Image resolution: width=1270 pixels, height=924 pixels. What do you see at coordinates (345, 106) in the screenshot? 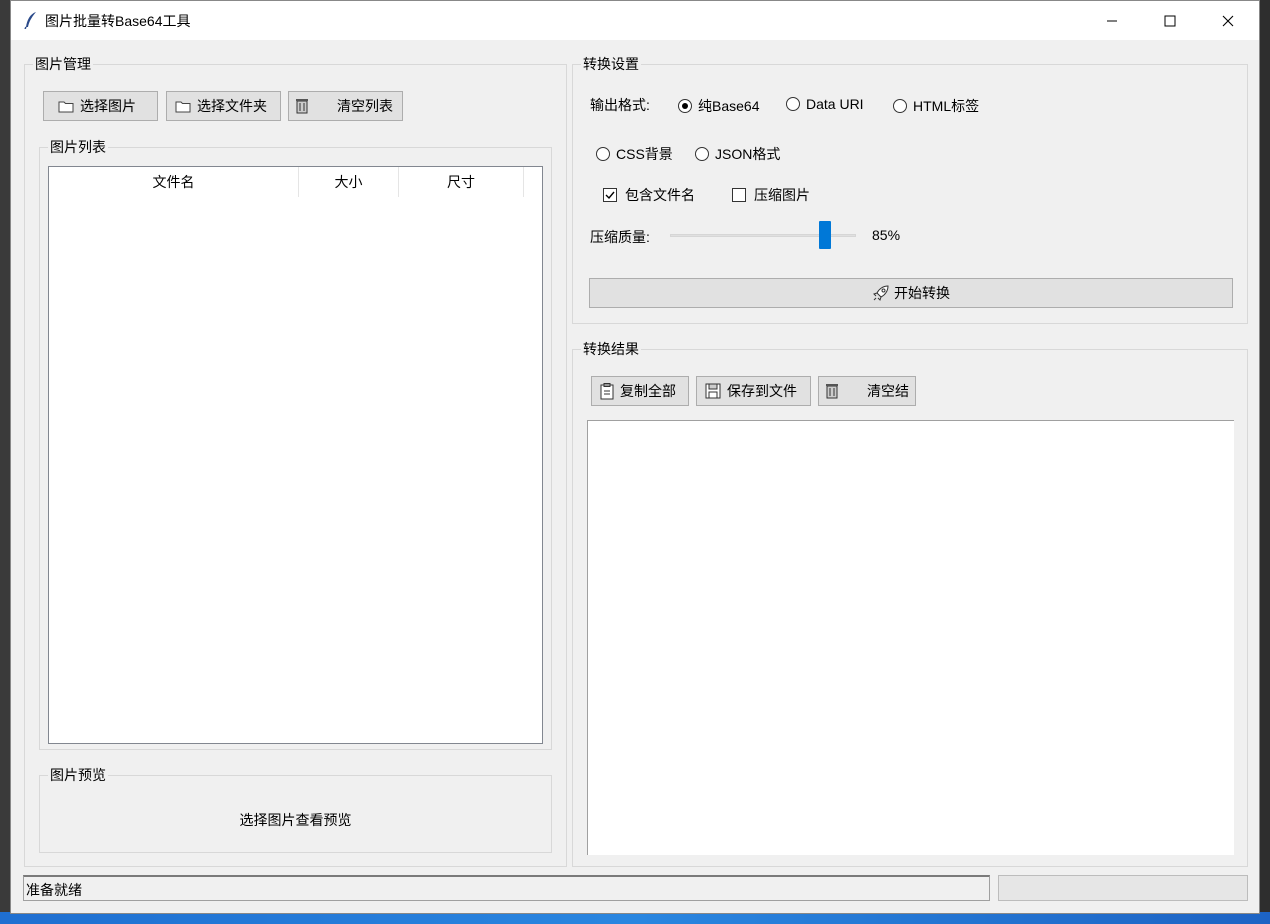
I see `clear-list-button: 清空列表` at bounding box center [345, 106].